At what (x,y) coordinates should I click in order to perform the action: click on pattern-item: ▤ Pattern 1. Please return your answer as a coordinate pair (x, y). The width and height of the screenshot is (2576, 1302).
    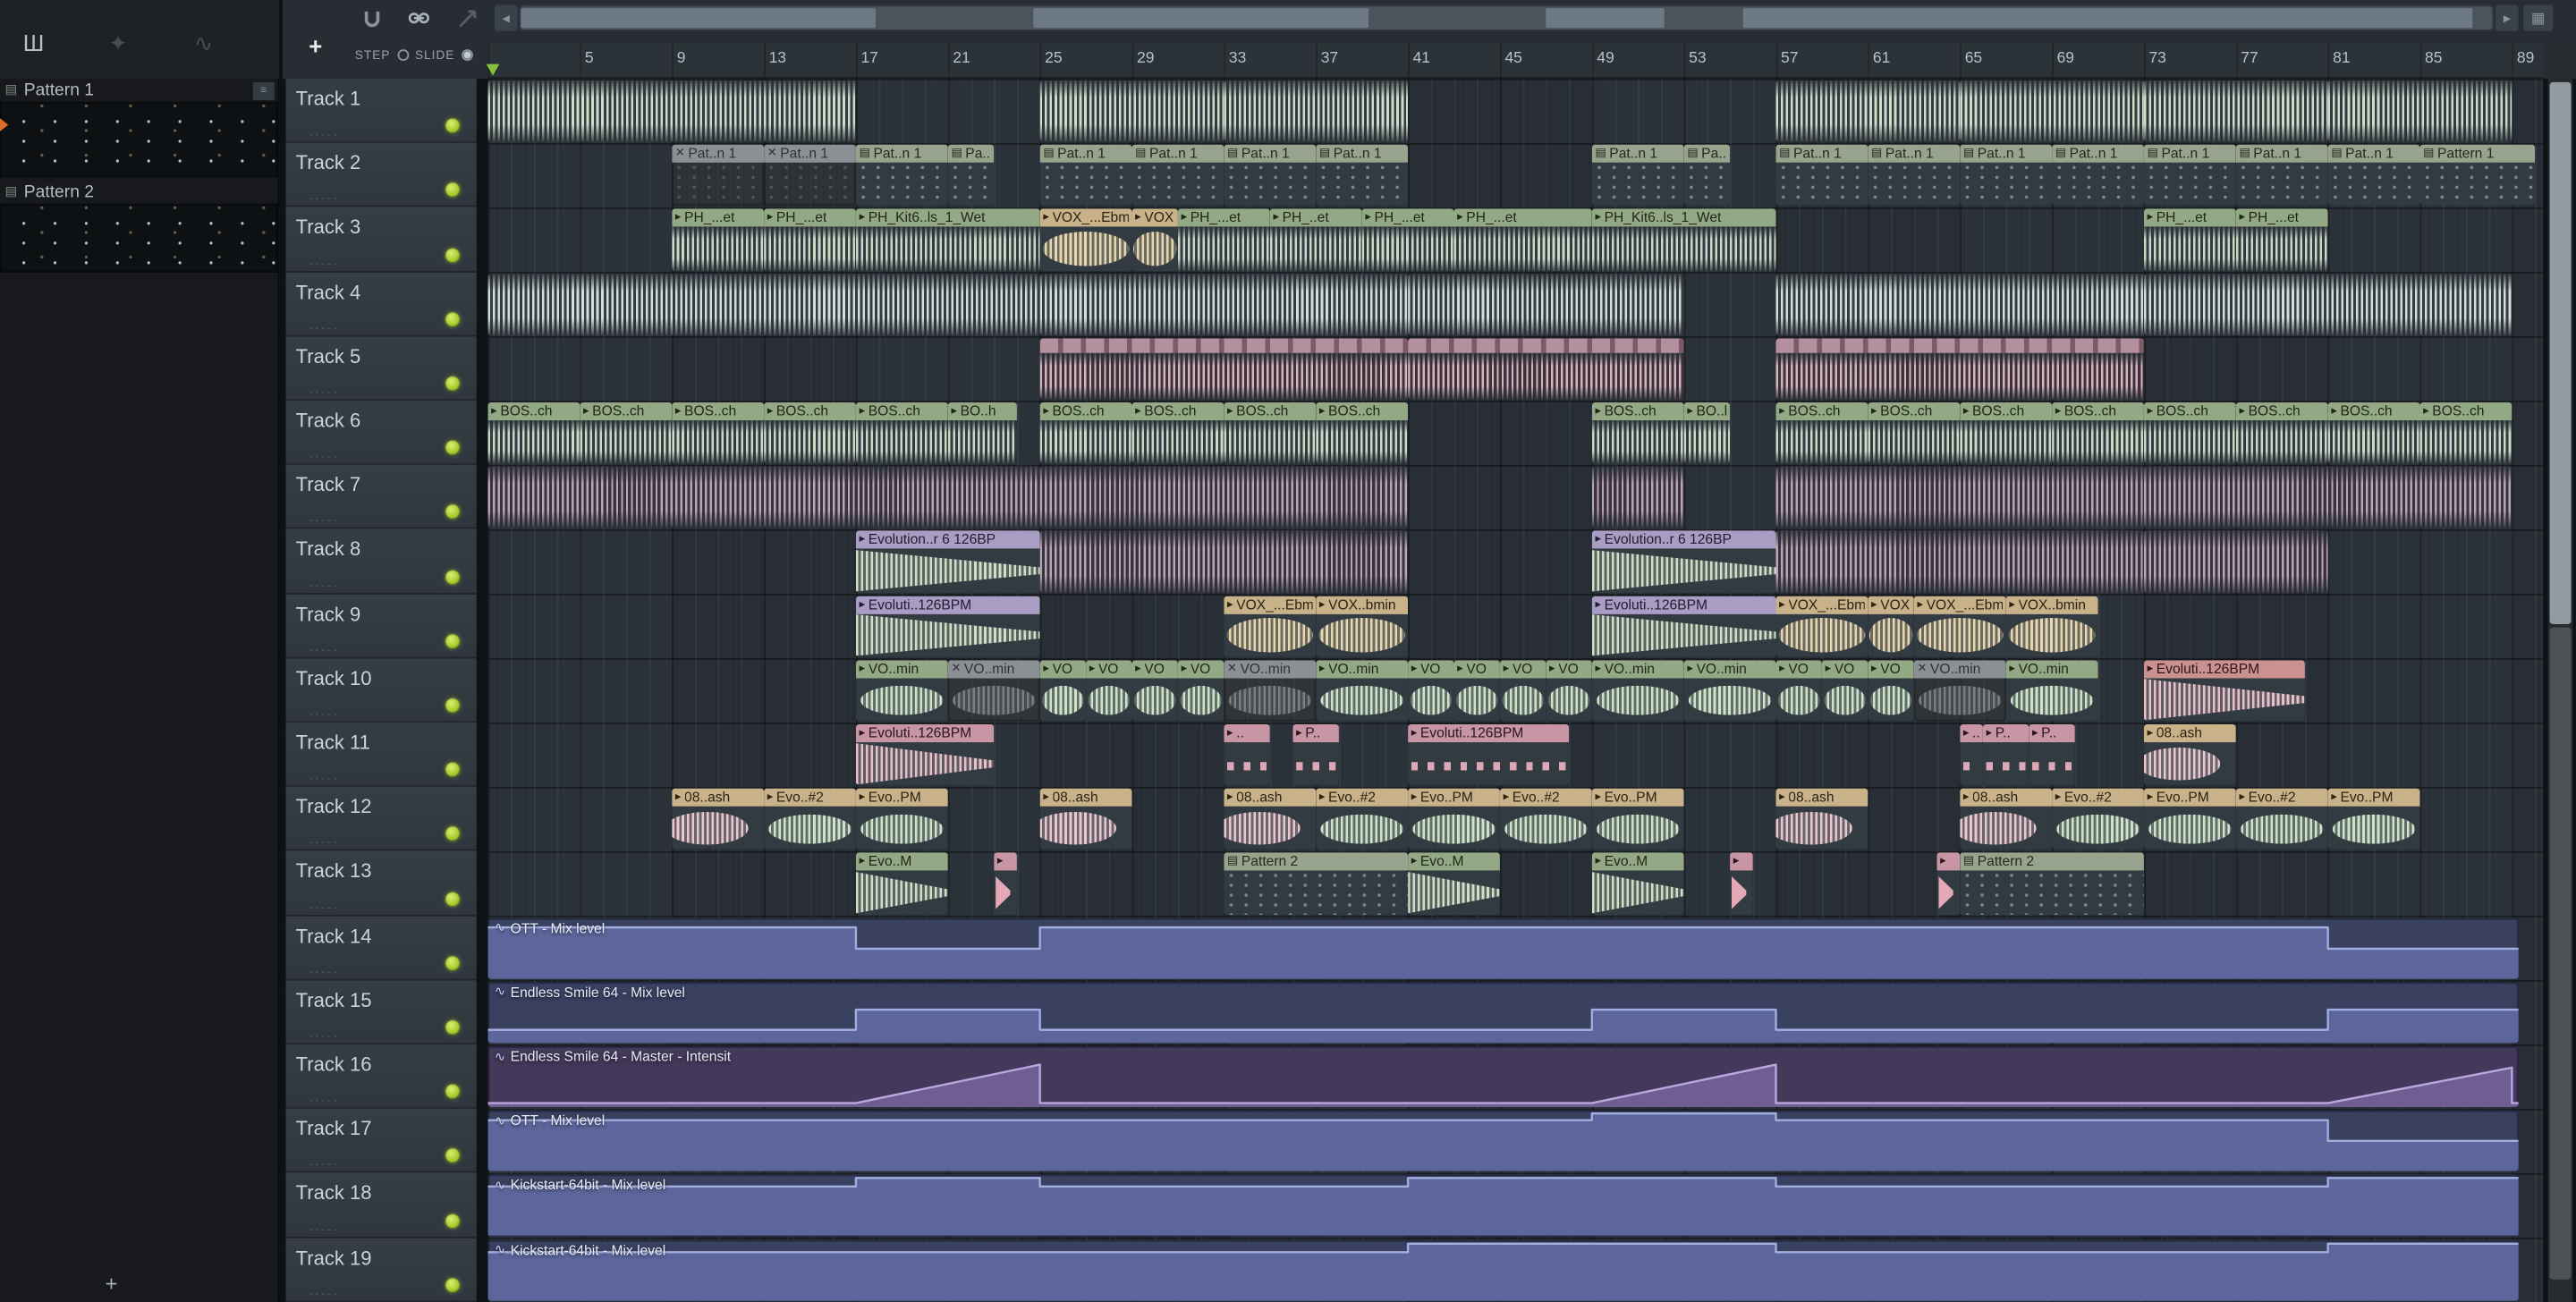
    Looking at the image, I should click on (138, 89).